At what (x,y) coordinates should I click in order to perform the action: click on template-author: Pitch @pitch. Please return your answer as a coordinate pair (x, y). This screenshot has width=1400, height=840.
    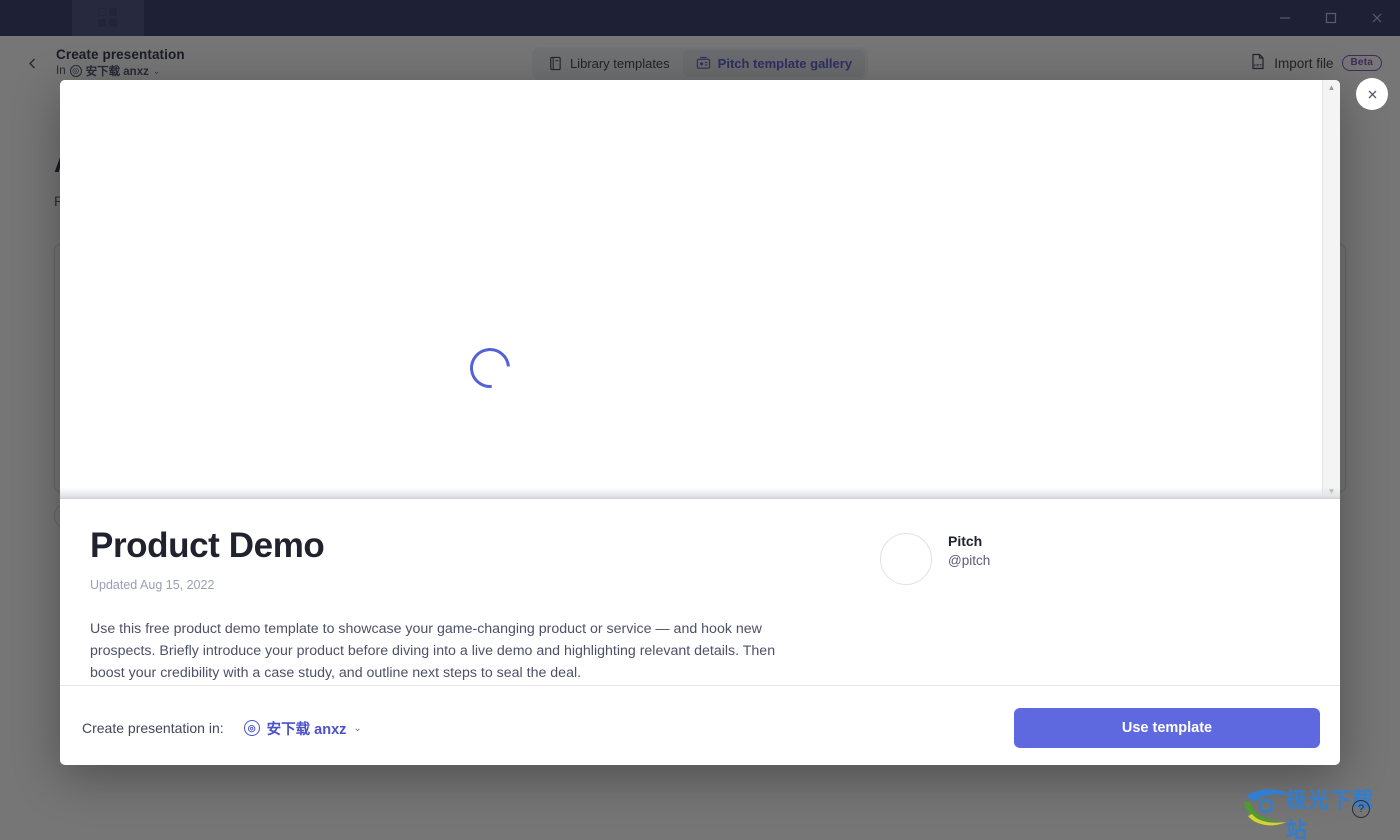
    Looking at the image, I should click on (935, 606).